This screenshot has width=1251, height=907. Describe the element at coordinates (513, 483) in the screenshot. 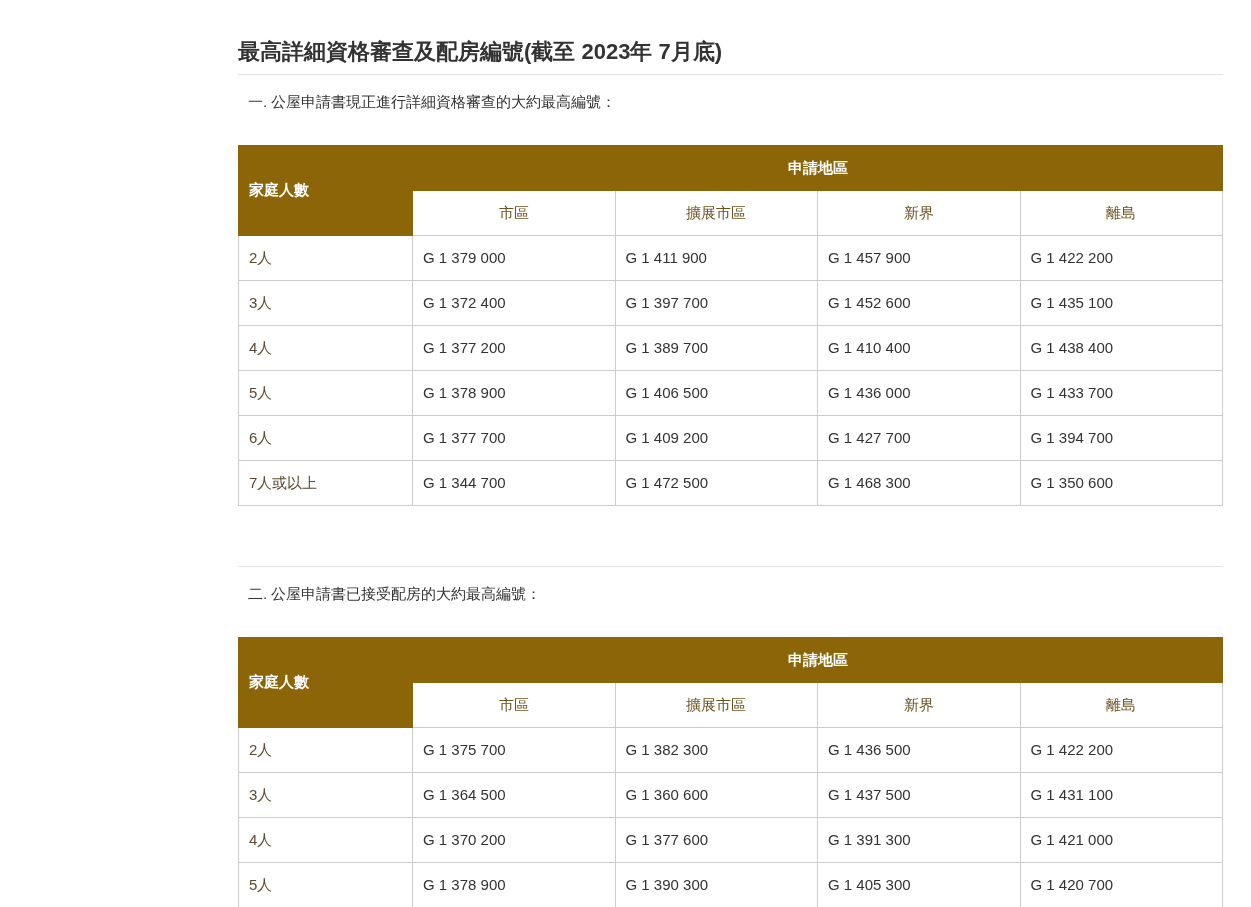

I see `table-cell: G 1 344 700` at that location.